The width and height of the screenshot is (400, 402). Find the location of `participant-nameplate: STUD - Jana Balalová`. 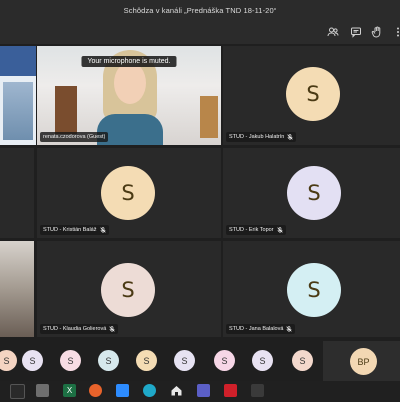

participant-nameplate: STUD - Jana Balalová is located at coordinates (261, 329).